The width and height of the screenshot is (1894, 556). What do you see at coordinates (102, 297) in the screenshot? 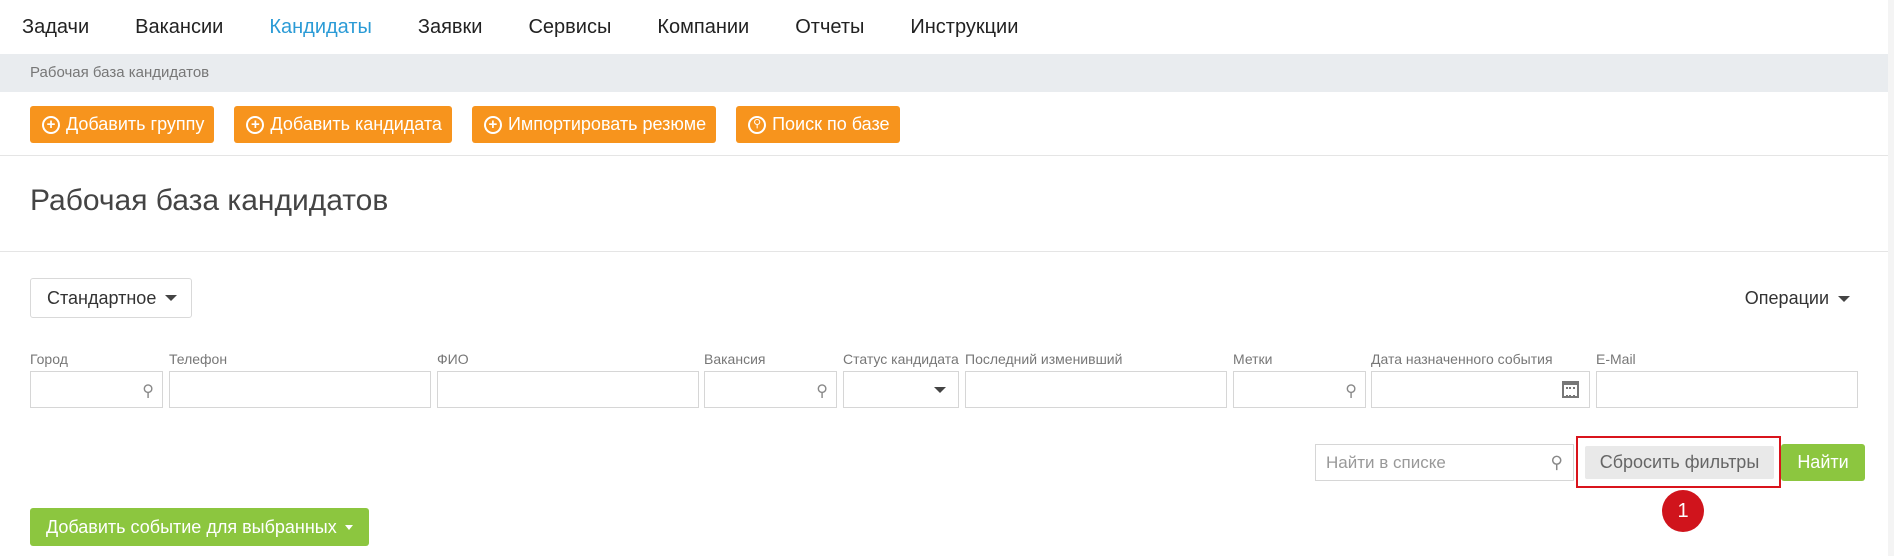
I see `view-select-value: Стандартное` at bounding box center [102, 297].